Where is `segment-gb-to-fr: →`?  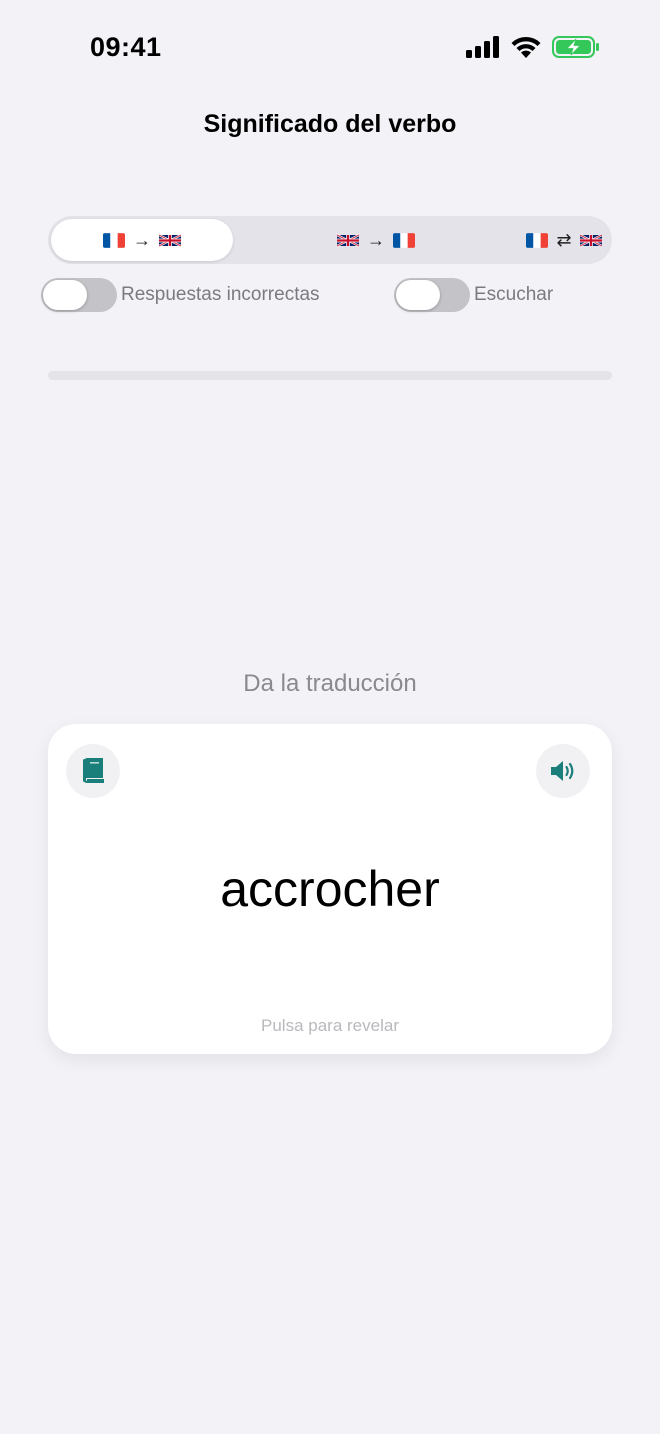 segment-gb-to-fr: → is located at coordinates (376, 240).